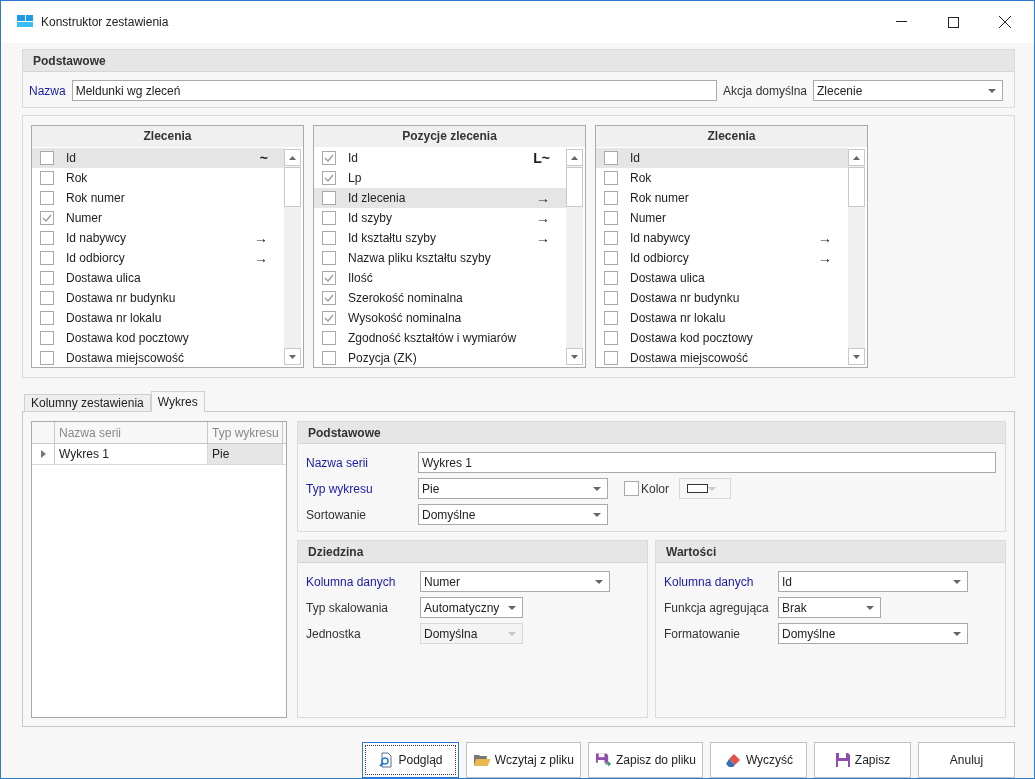 The image size is (1035, 779). What do you see at coordinates (440, 218) in the screenshot?
I see `list-item: Id szyby →` at bounding box center [440, 218].